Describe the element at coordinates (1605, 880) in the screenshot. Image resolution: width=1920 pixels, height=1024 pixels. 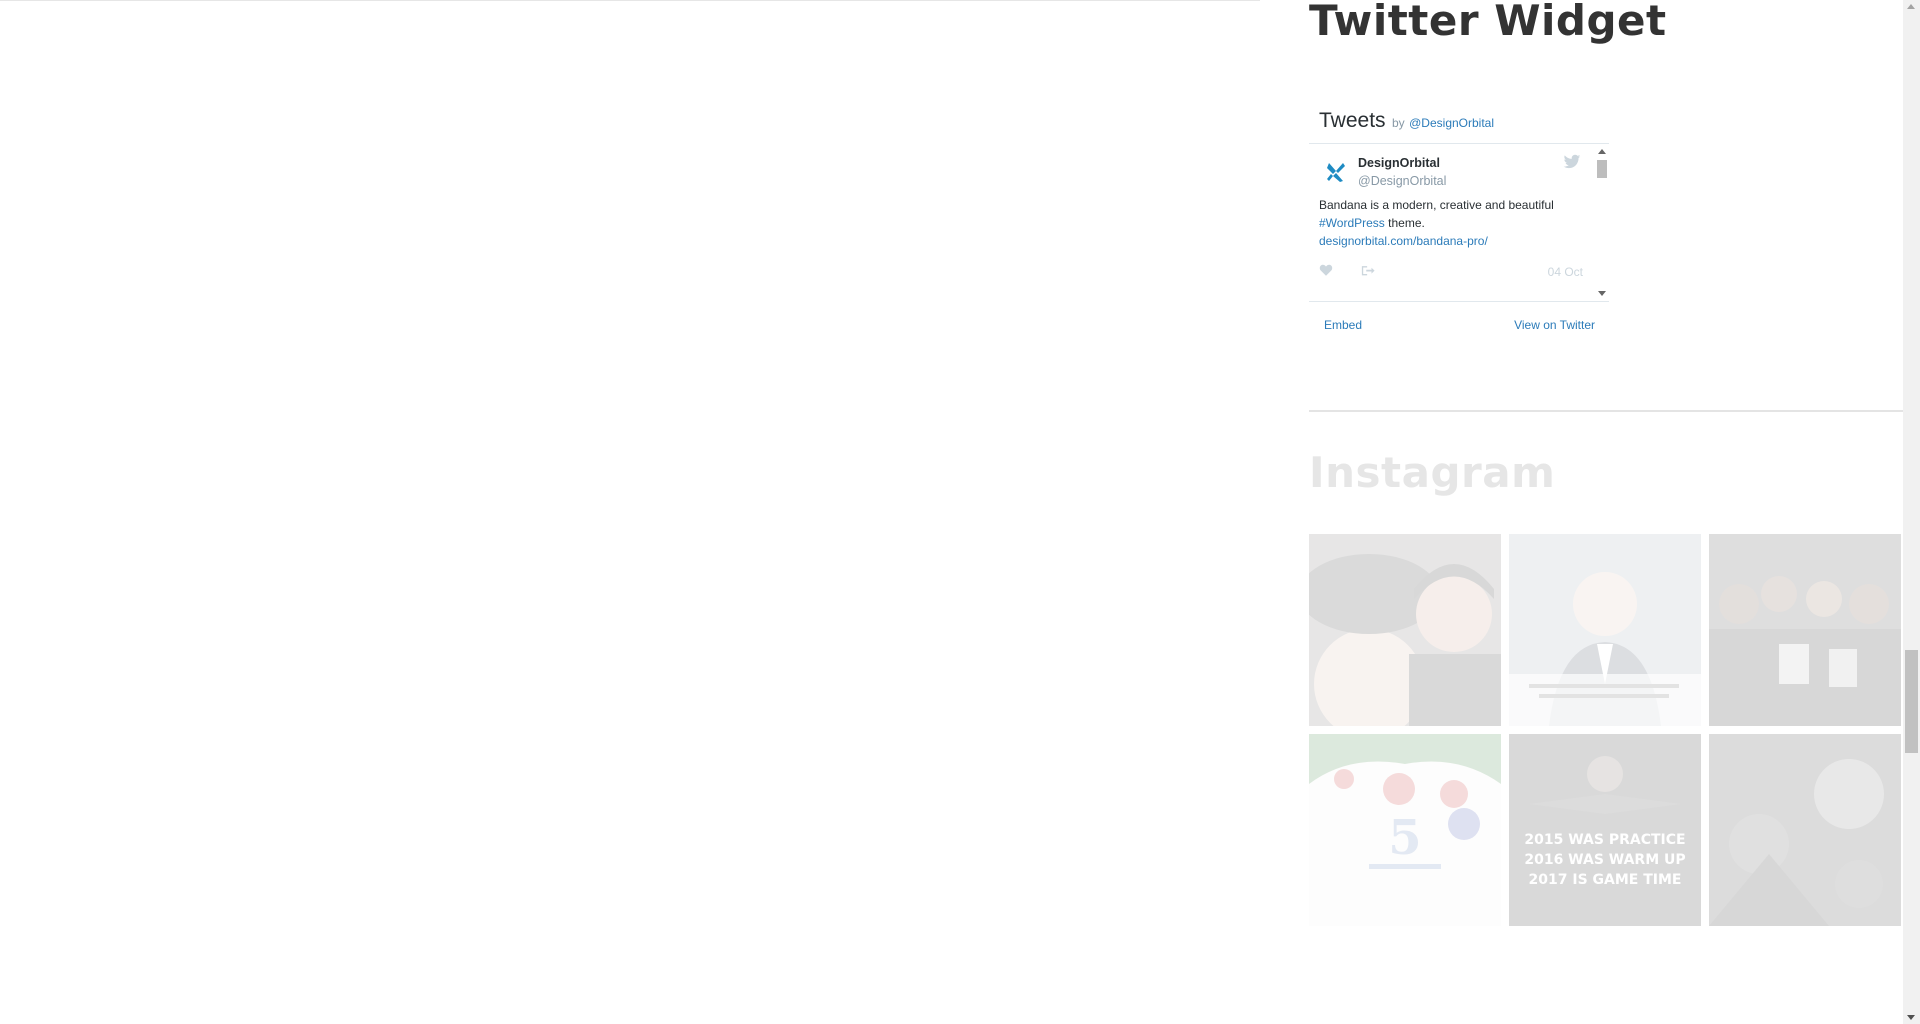
I see `svg-text: 2017 IS GAME TIME` at that location.